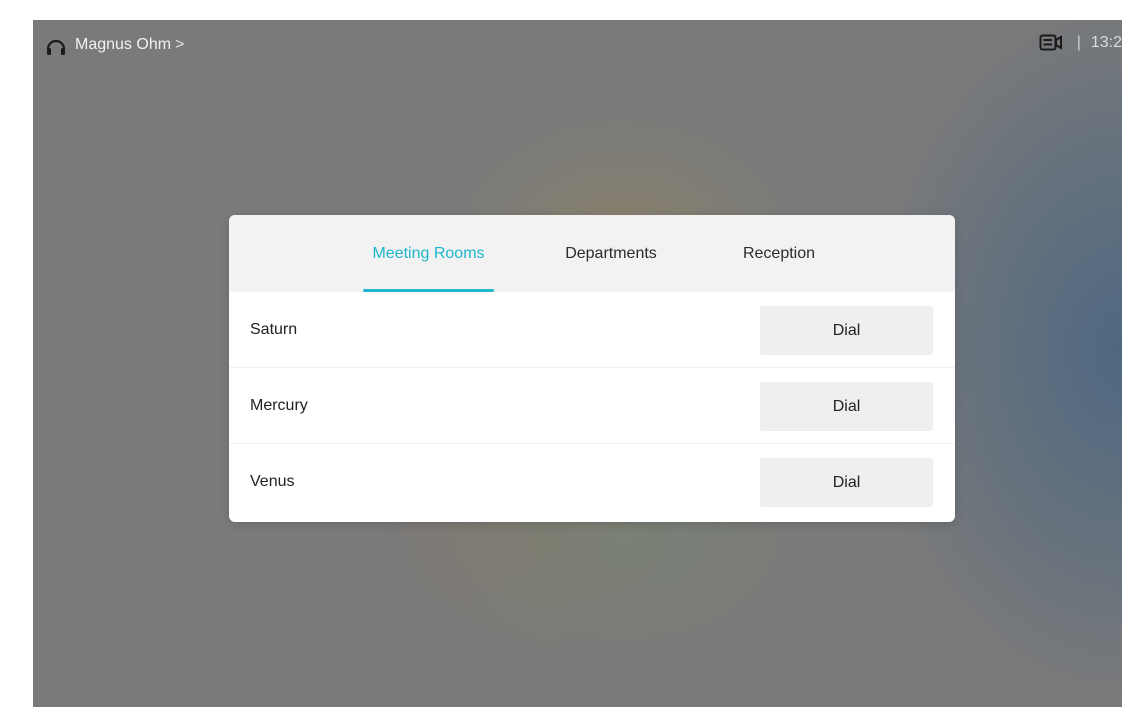 The height and width of the screenshot is (707, 1122). Describe the element at coordinates (611, 253) in the screenshot. I see `tab-departments: Departments` at that location.